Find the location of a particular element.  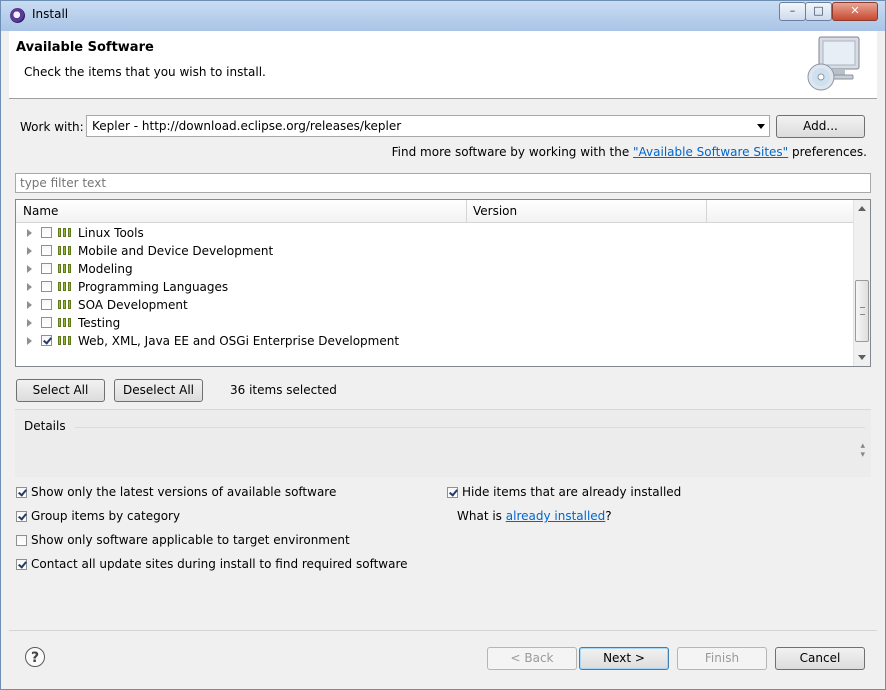

title-bar: Install – □ ✕ is located at coordinates (443, 16).